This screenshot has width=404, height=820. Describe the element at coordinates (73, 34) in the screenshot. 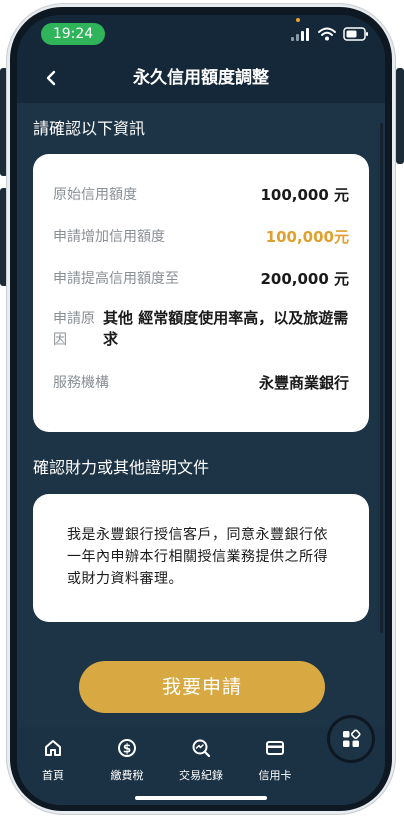

I see `status-time: 19:24` at that location.